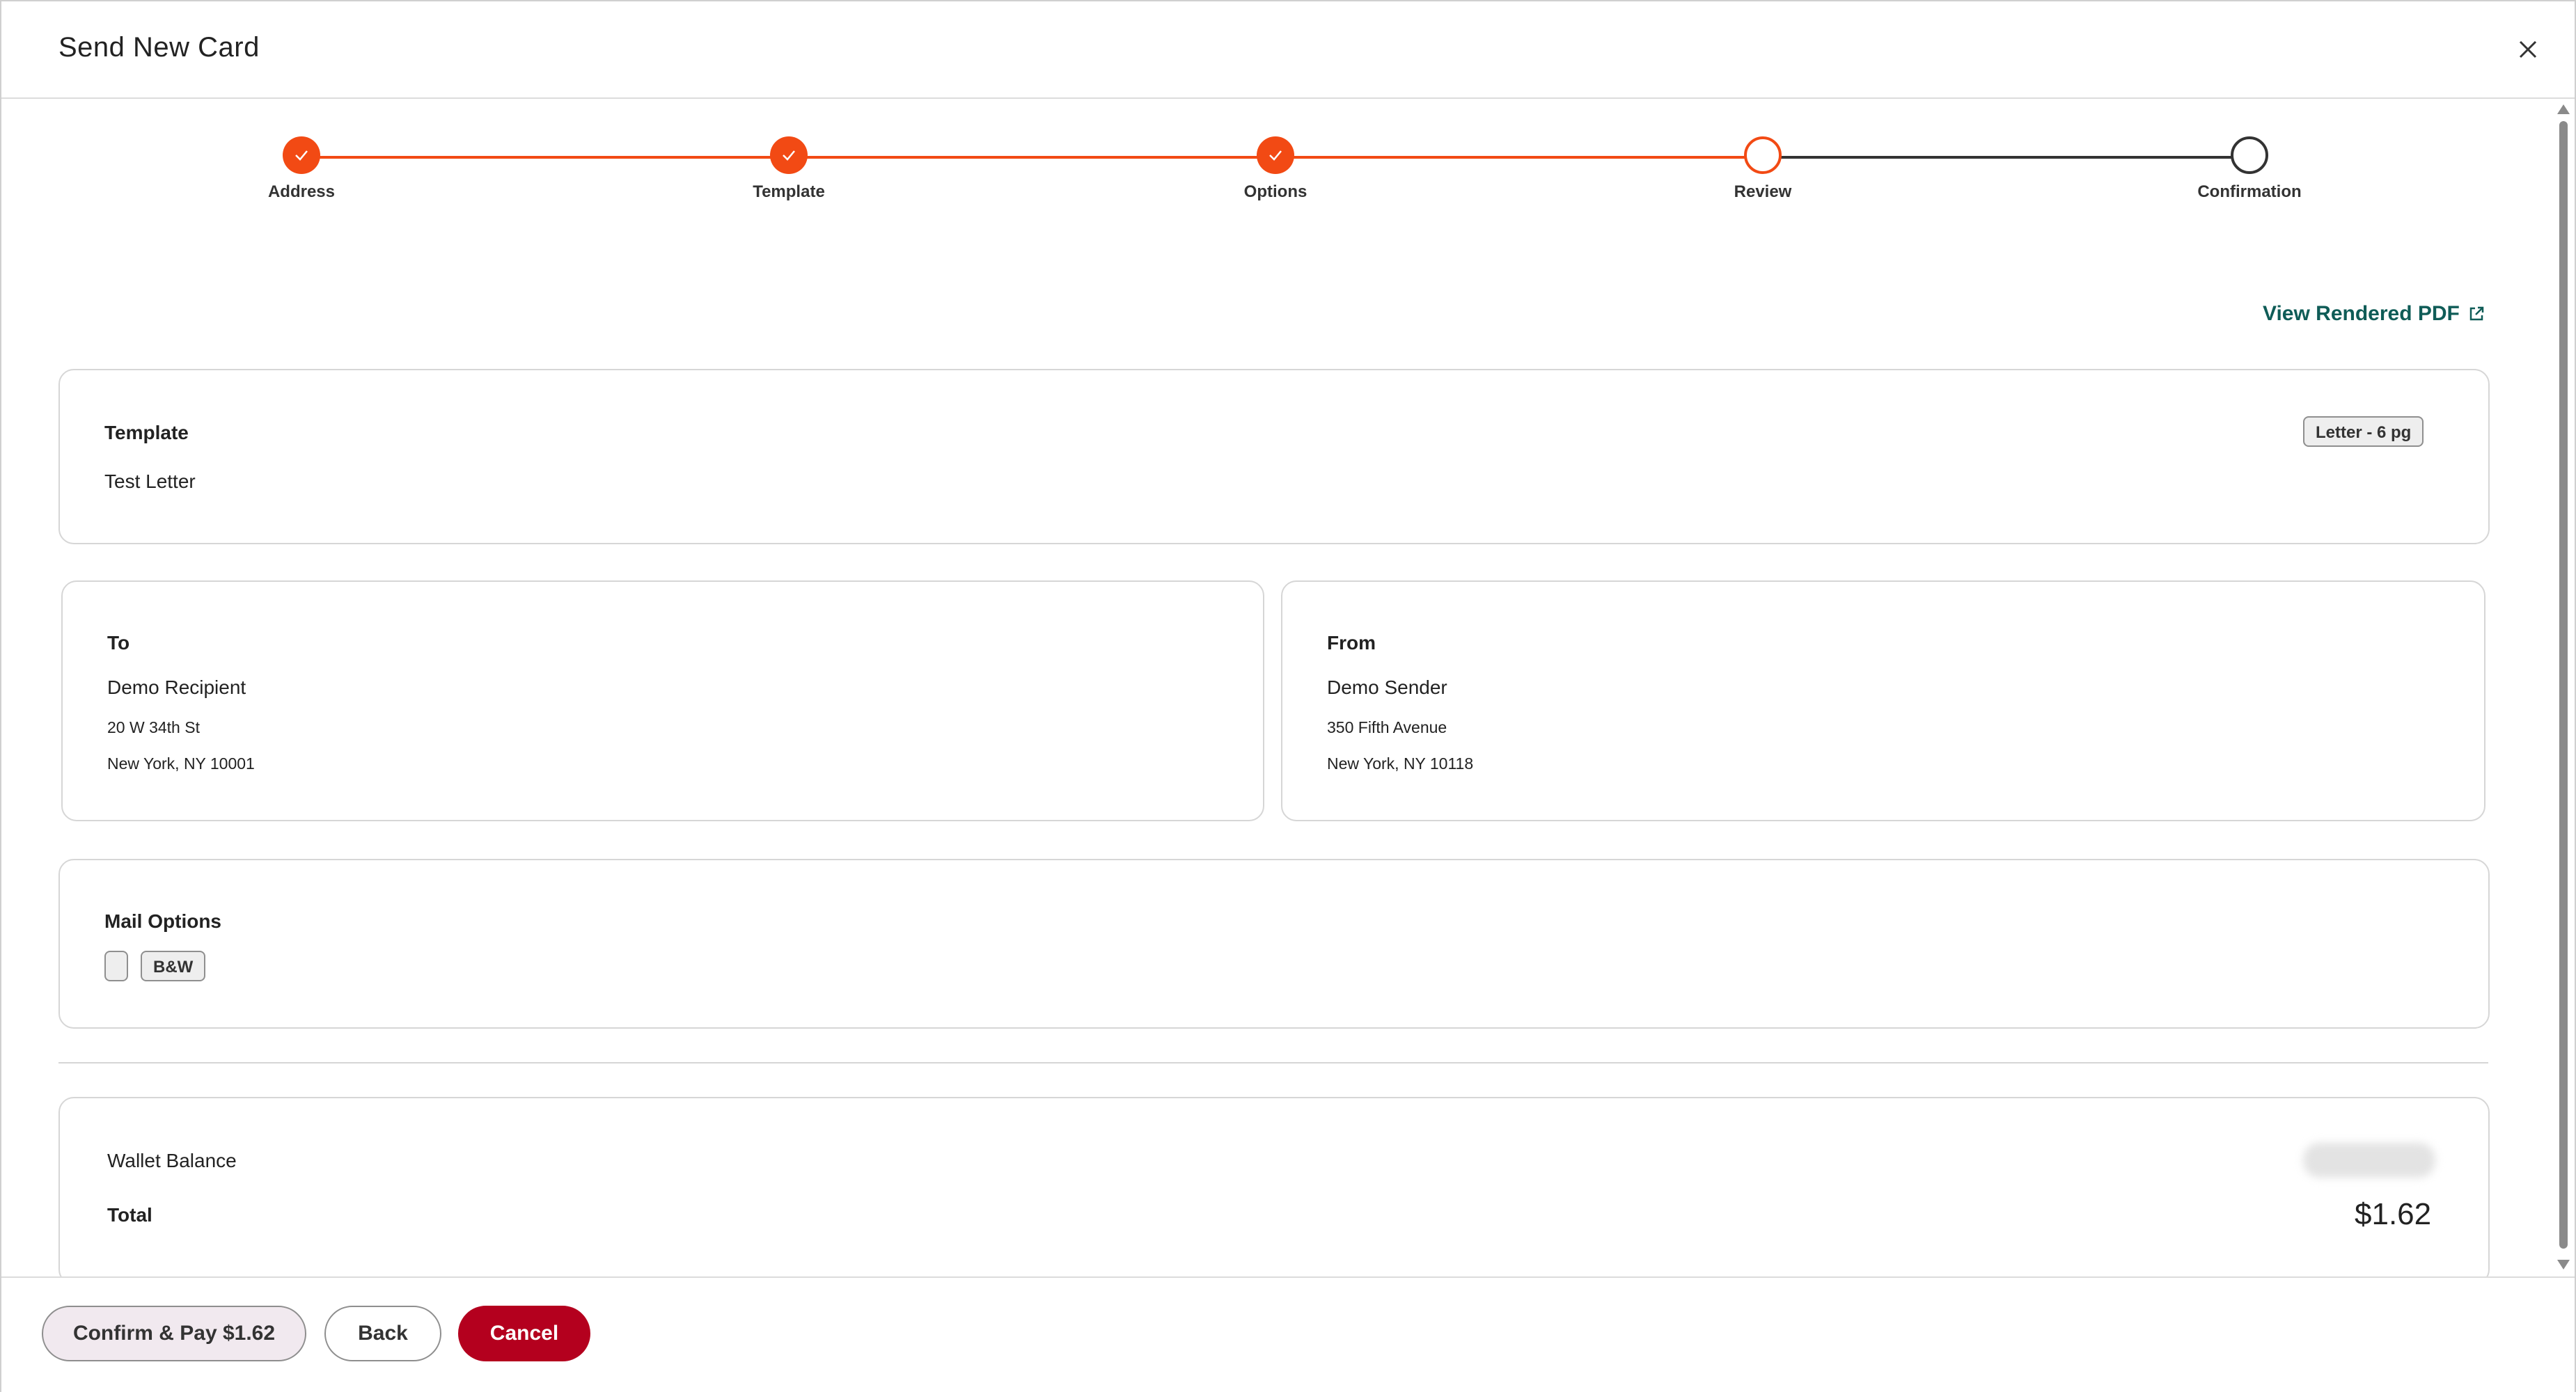 Image resolution: width=2576 pixels, height=1392 pixels. What do you see at coordinates (1274, 456) in the screenshot?
I see `template-card: Template Test Letter Letter - 6 pg` at bounding box center [1274, 456].